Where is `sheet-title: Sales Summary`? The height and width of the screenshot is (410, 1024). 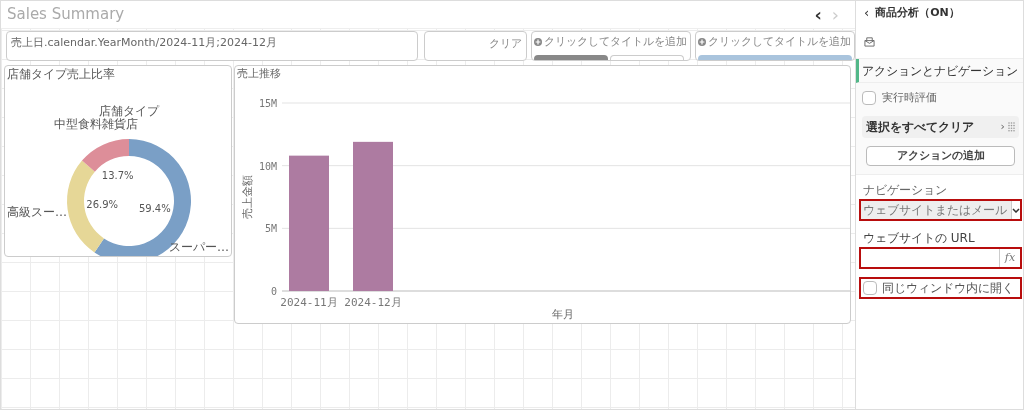
sheet-title: Sales Summary is located at coordinates (66, 15).